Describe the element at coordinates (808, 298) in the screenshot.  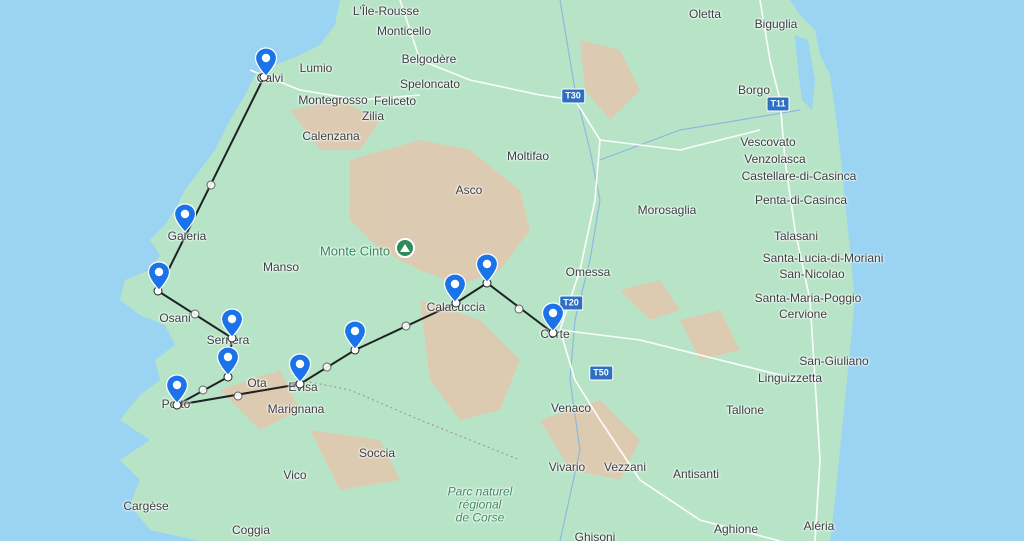
I see `place-label-santa-maria: Santa-Maria-Poggio` at that location.